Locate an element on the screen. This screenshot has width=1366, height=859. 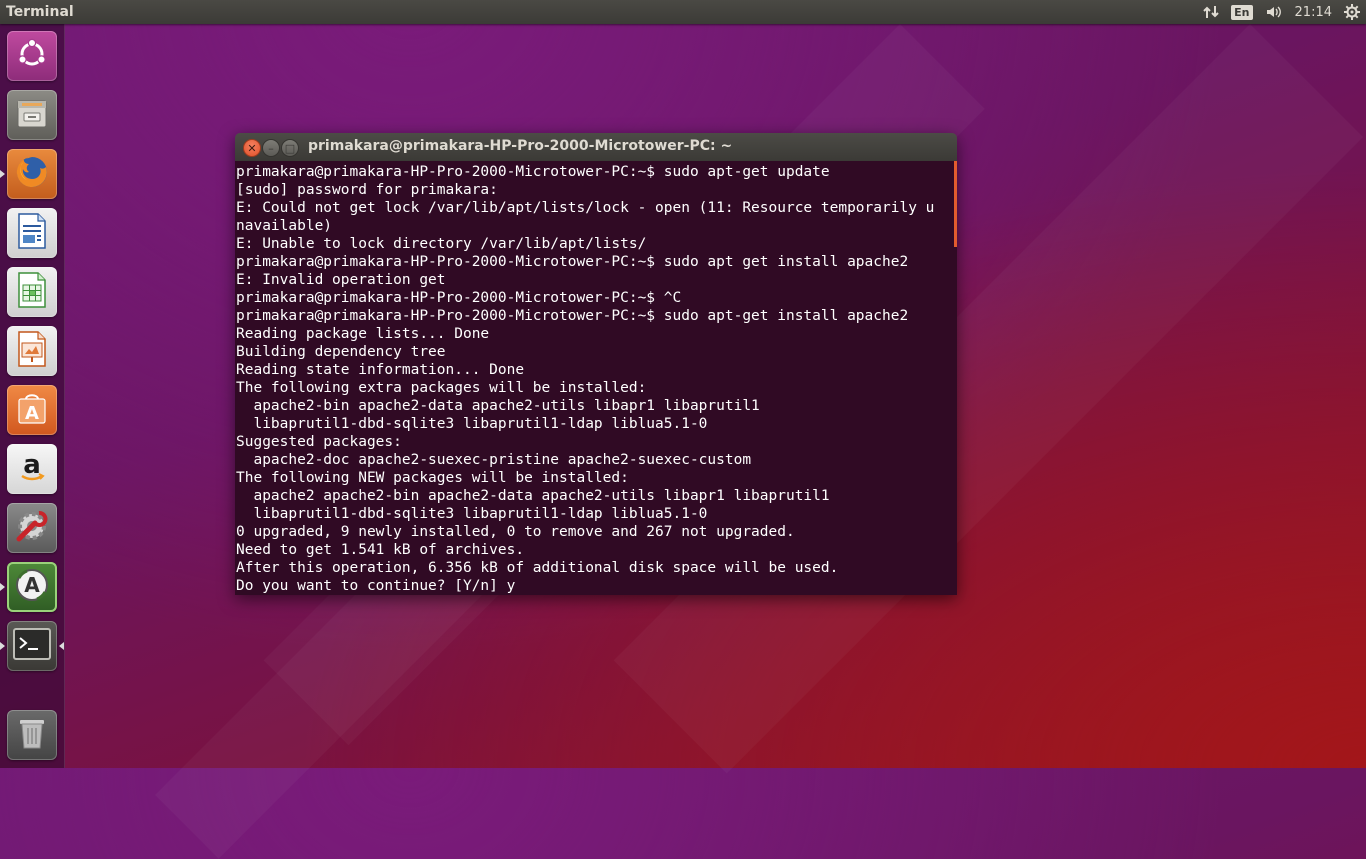
clock: 21:14 is located at coordinates (1313, 12).